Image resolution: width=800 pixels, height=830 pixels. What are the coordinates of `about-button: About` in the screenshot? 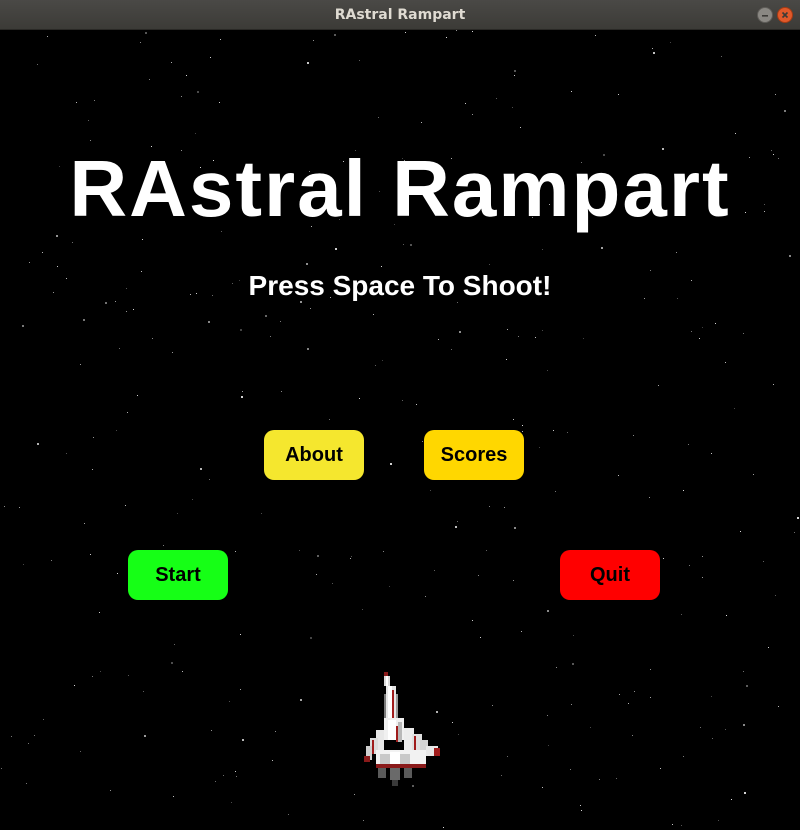 It's located at (314, 455).